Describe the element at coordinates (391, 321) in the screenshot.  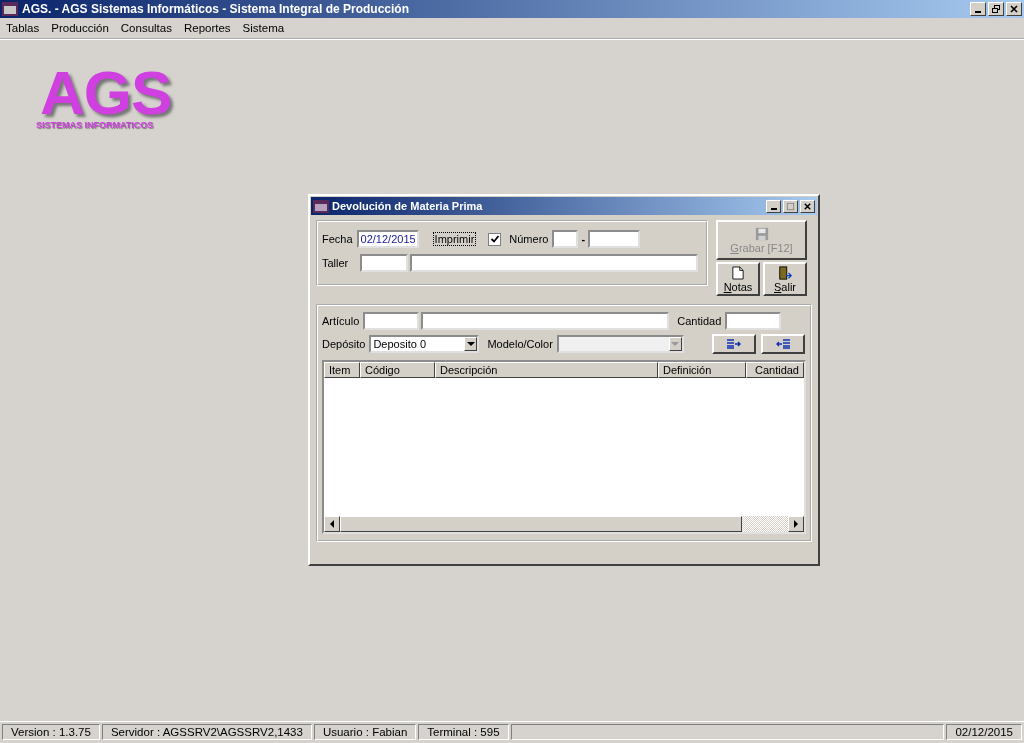
I see `article-code-field` at that location.